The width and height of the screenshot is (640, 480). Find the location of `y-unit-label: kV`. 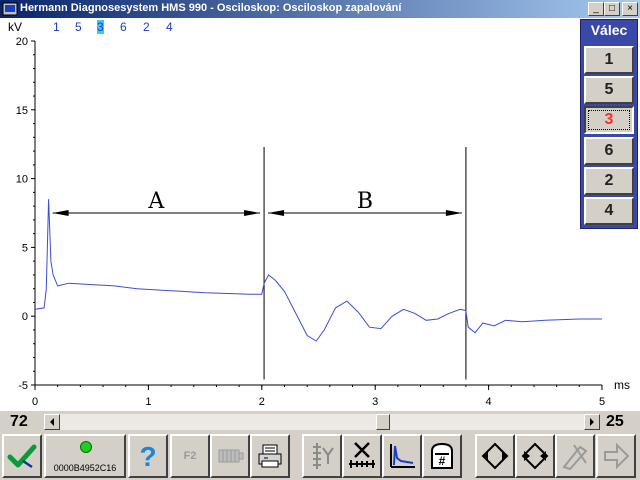

y-unit-label: kV is located at coordinates (15, 27).